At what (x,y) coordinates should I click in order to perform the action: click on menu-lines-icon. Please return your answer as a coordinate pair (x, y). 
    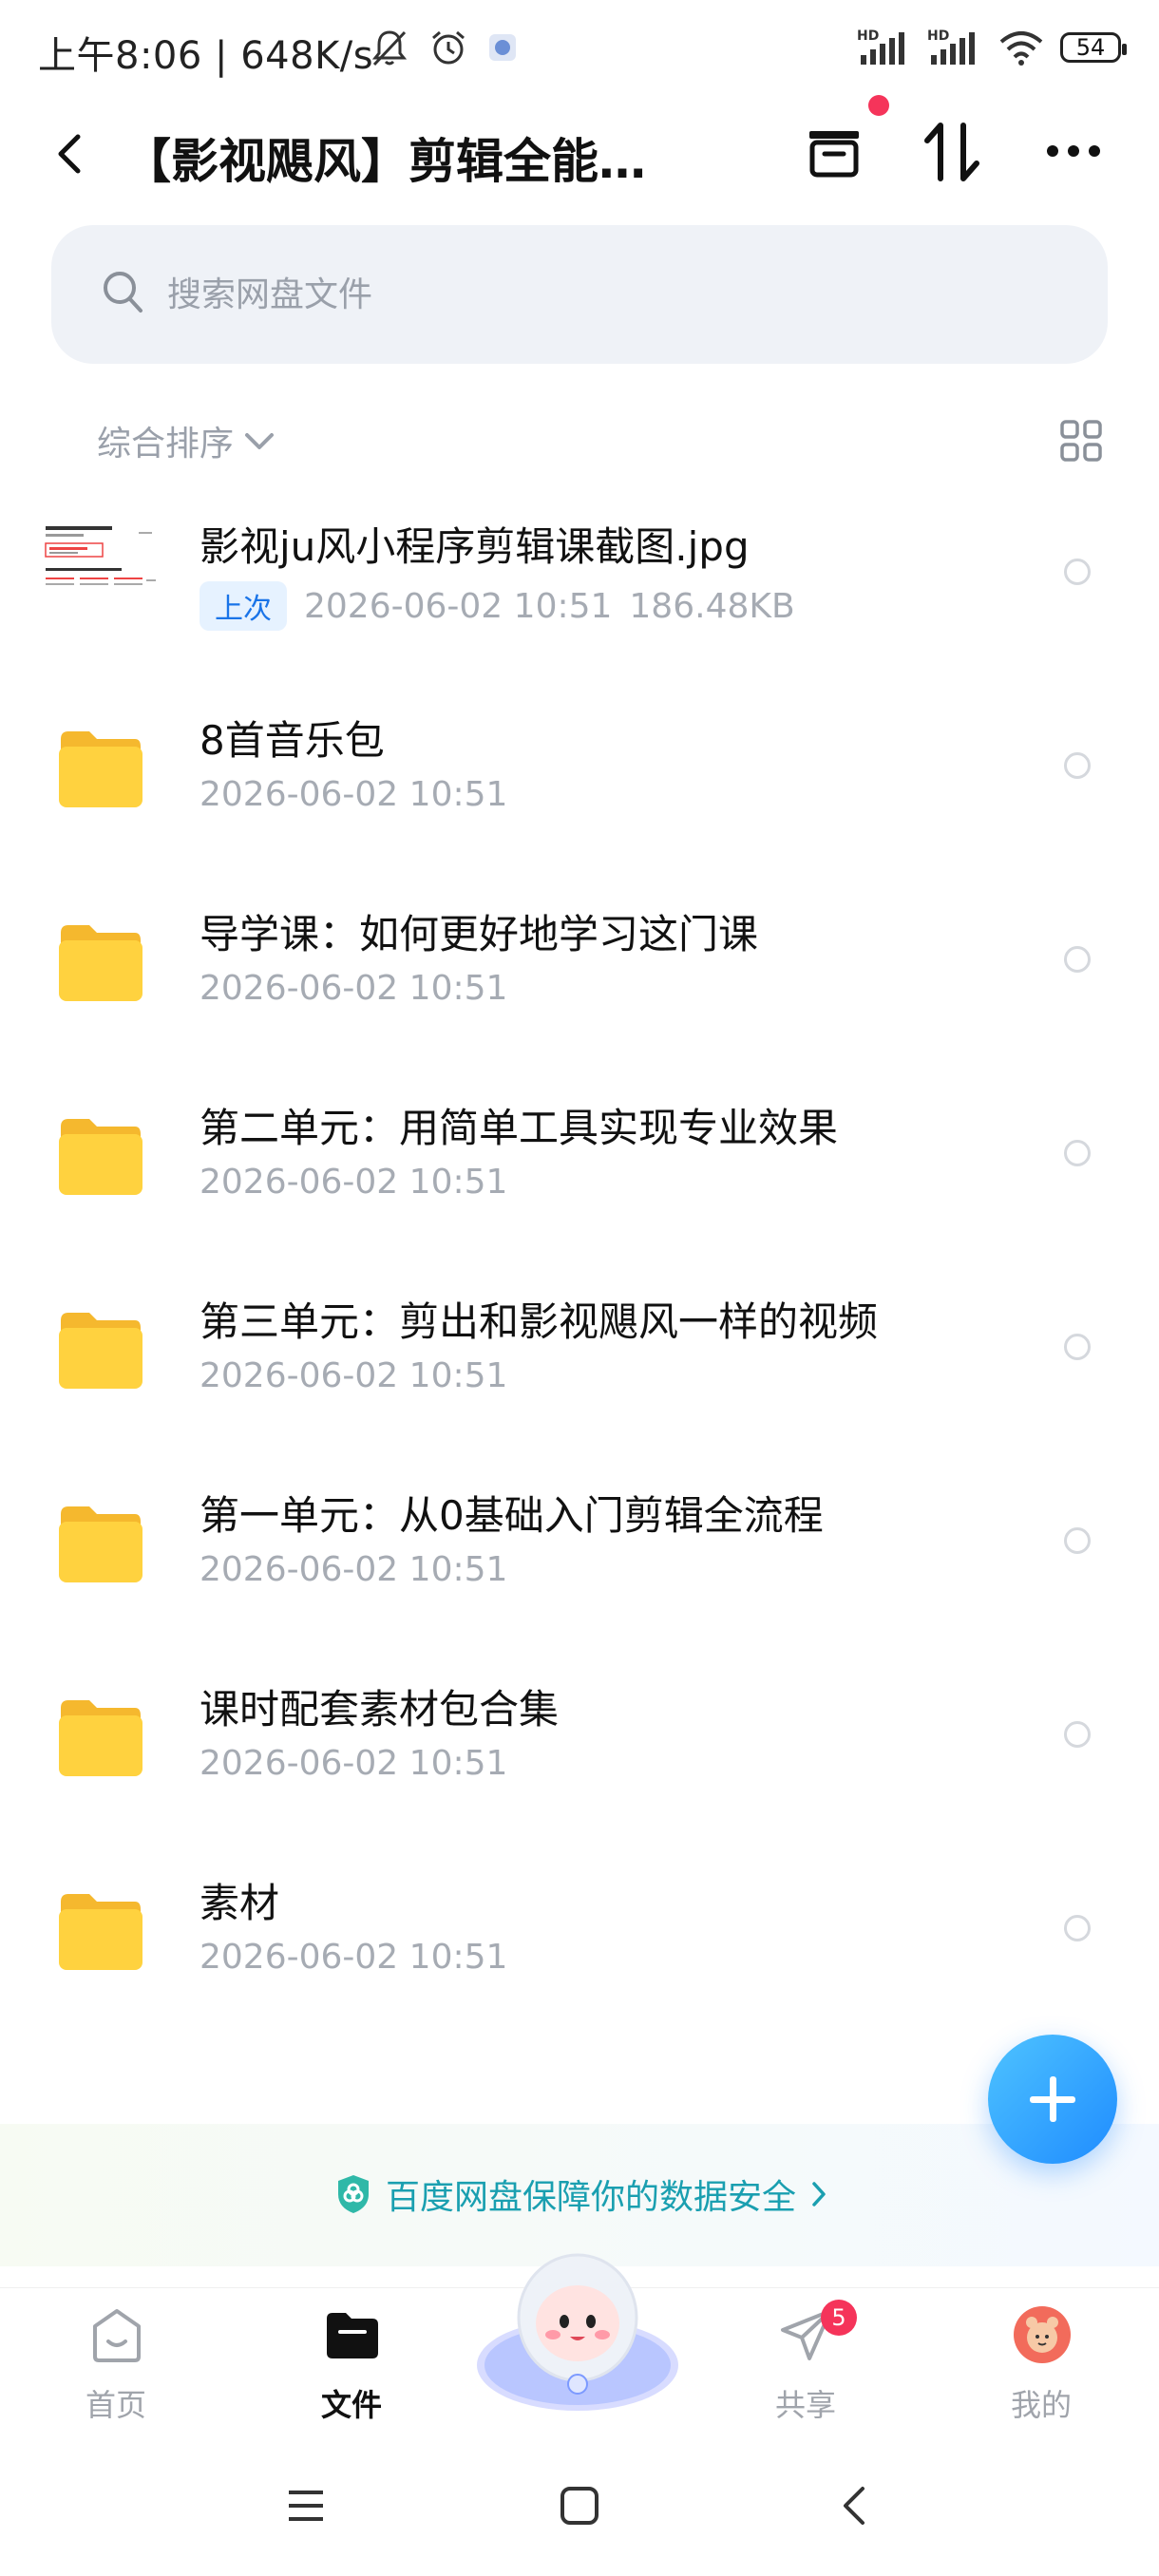
    Looking at the image, I should click on (306, 2506).